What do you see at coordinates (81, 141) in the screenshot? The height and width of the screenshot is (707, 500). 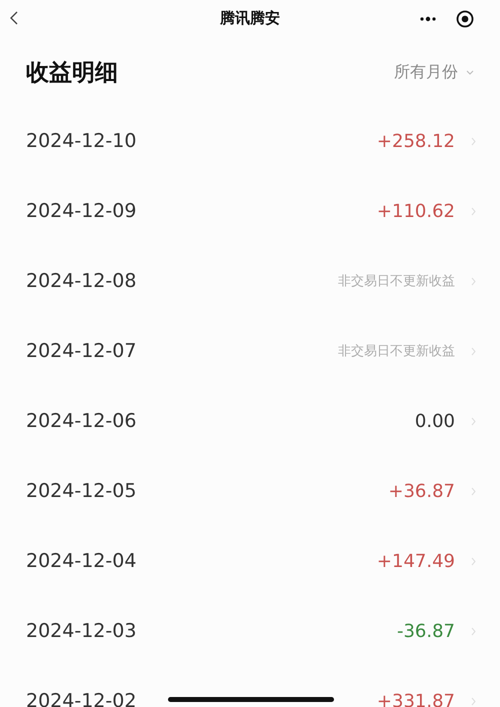 I see `date: 2024-12-10` at bounding box center [81, 141].